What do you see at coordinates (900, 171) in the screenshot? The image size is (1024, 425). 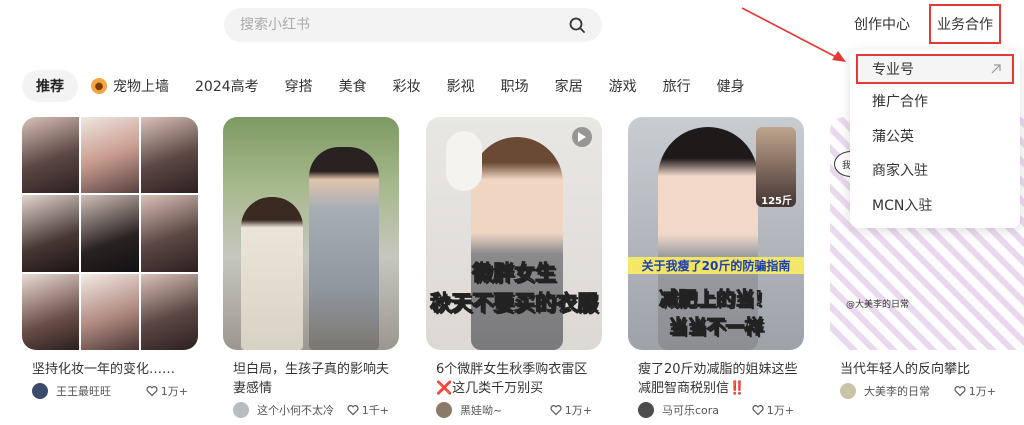 I see `menu-item-label: 商家入驻` at bounding box center [900, 171].